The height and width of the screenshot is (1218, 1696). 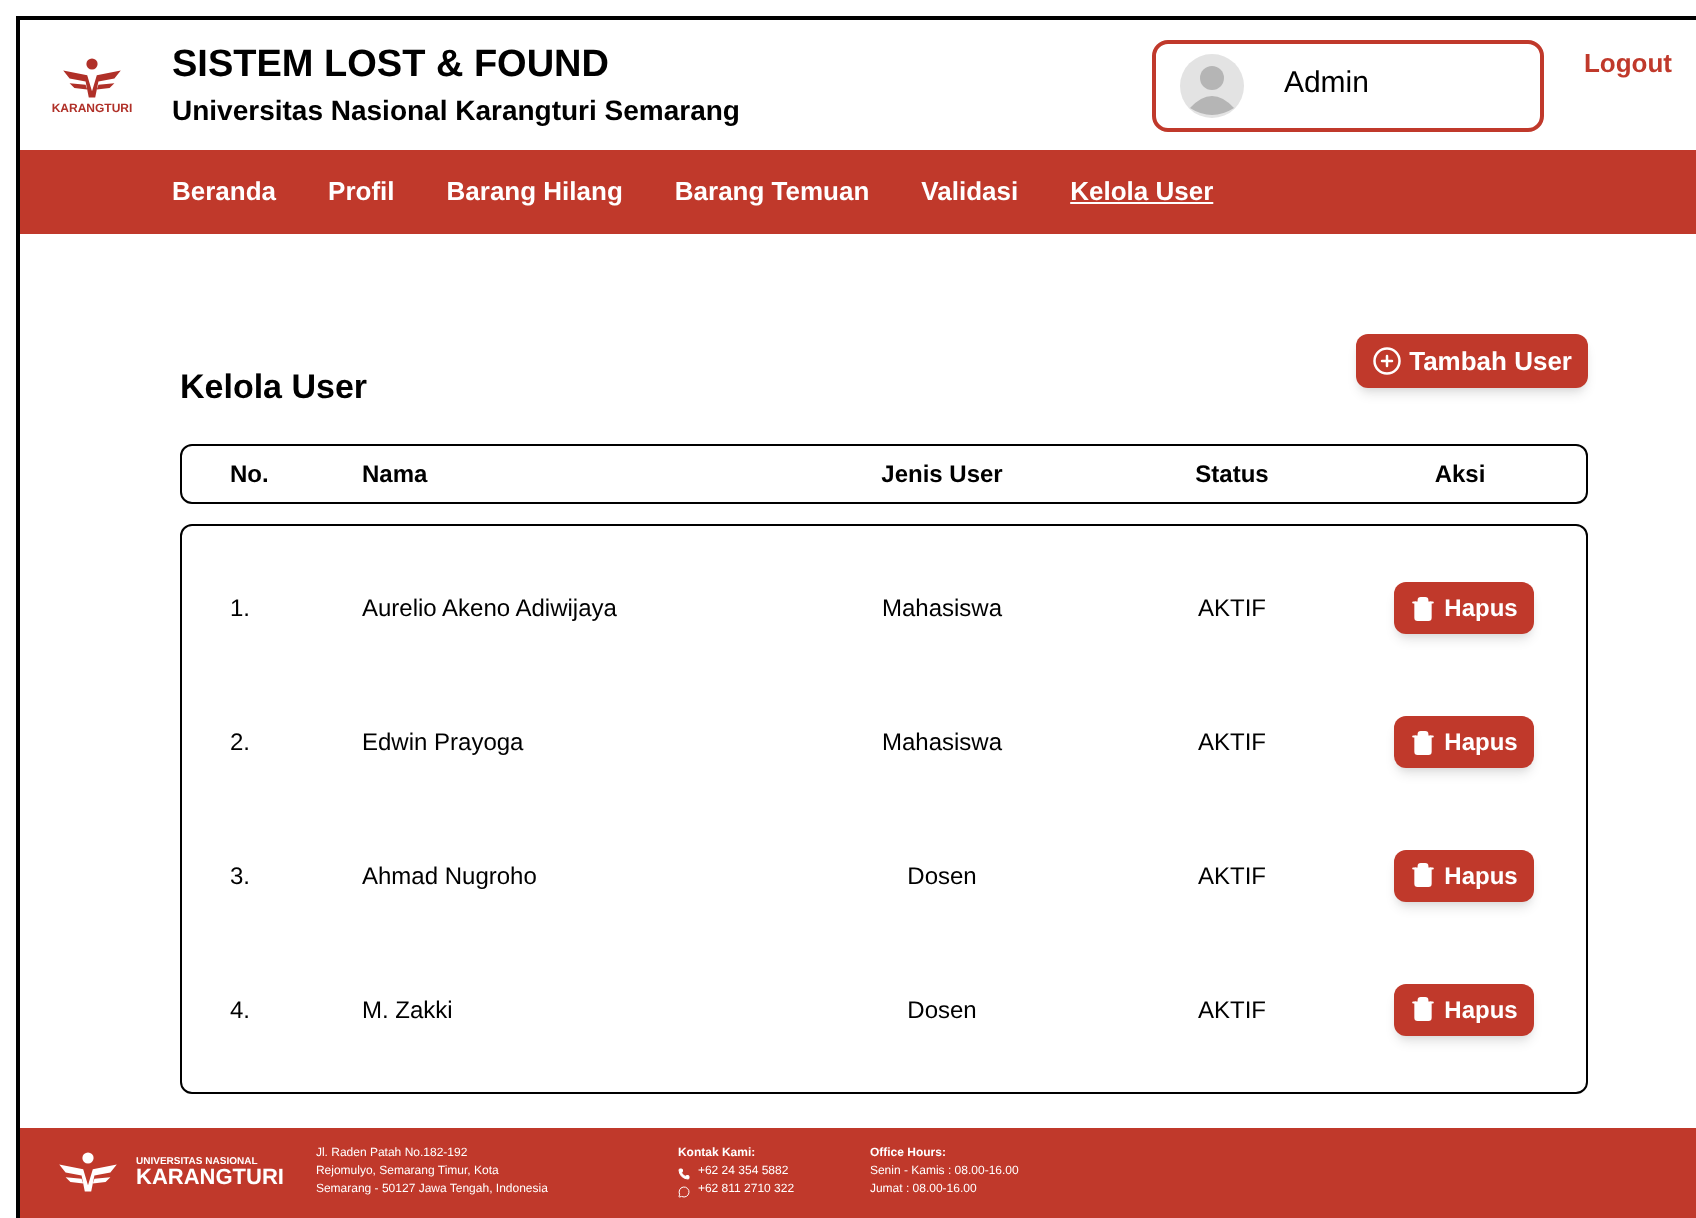 What do you see at coordinates (92, 79) in the screenshot?
I see `logo-icon` at bounding box center [92, 79].